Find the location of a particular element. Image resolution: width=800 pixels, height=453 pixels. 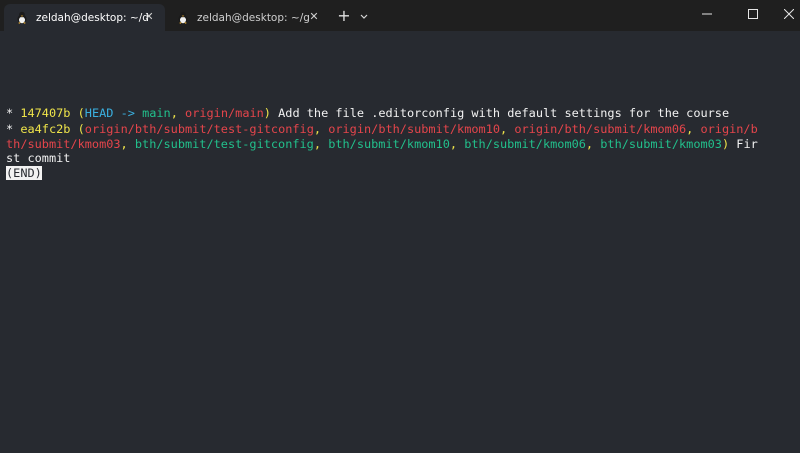

close-icon is located at coordinates (789, 14).